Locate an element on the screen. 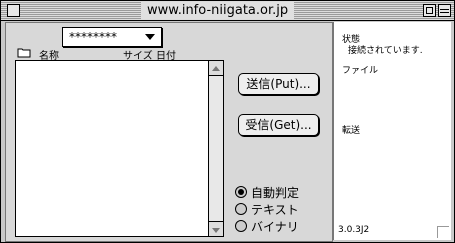  vertical-scrollbar is located at coordinates (215, 148).